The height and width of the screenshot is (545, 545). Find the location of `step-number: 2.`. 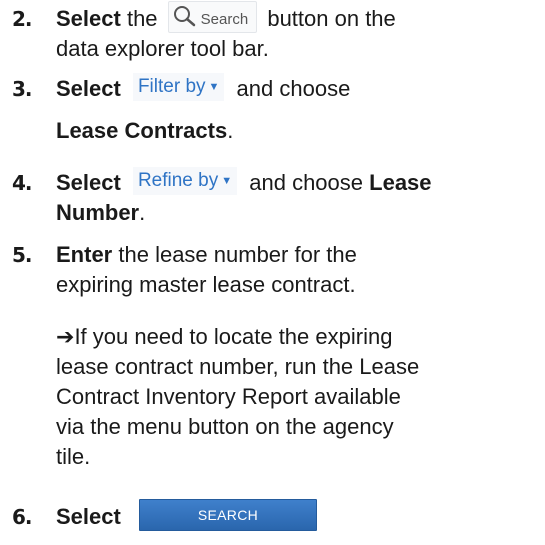

step-number: 2. is located at coordinates (22, 19).